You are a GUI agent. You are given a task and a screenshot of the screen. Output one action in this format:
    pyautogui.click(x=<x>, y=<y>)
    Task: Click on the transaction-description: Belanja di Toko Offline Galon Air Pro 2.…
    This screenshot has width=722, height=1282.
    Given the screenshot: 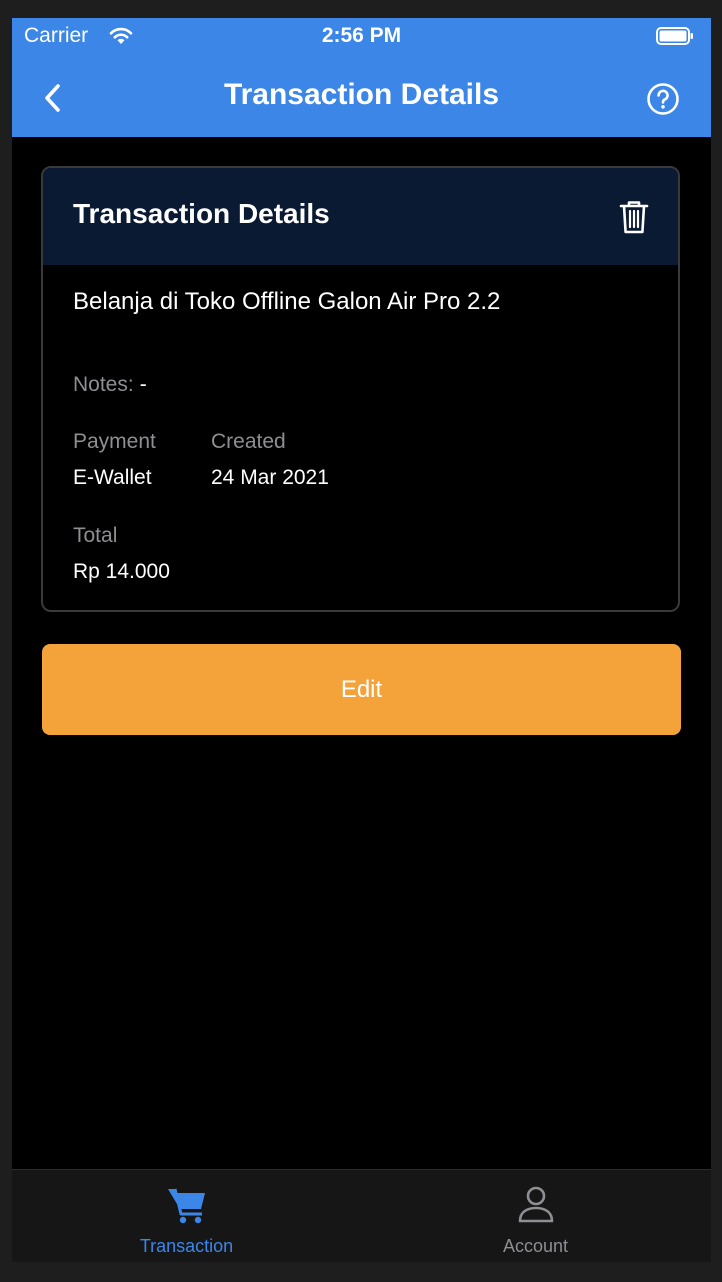 What is the action you would take?
    pyautogui.click(x=287, y=301)
    